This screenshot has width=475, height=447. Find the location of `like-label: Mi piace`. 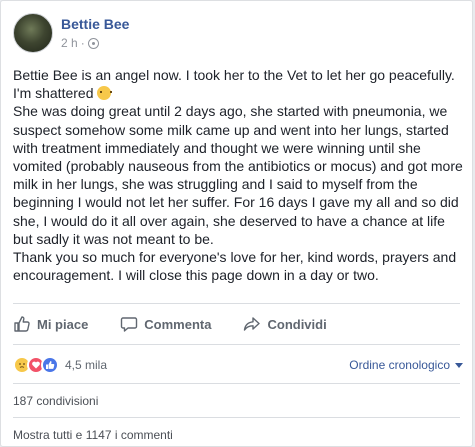

like-label: Mi piace is located at coordinates (63, 324).